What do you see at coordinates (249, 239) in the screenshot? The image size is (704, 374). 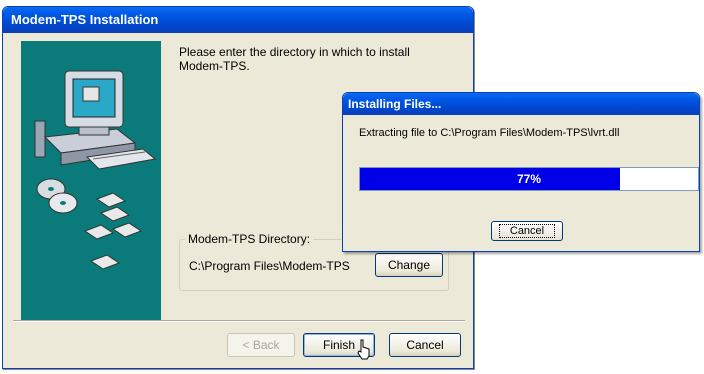 I see `directory-group-label: Modem-TPS Directory:` at bounding box center [249, 239].